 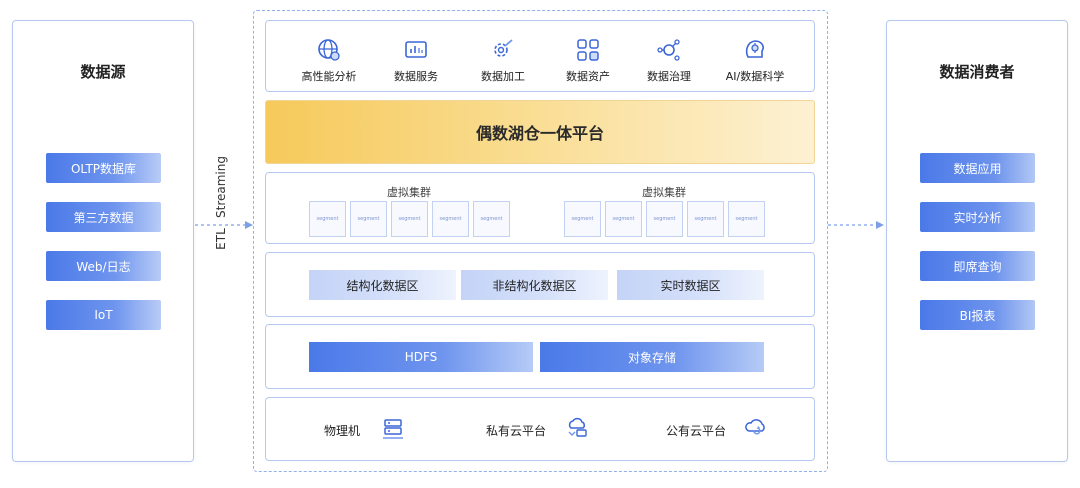 I want to click on public-cloud-icon, so click(x=755, y=427).